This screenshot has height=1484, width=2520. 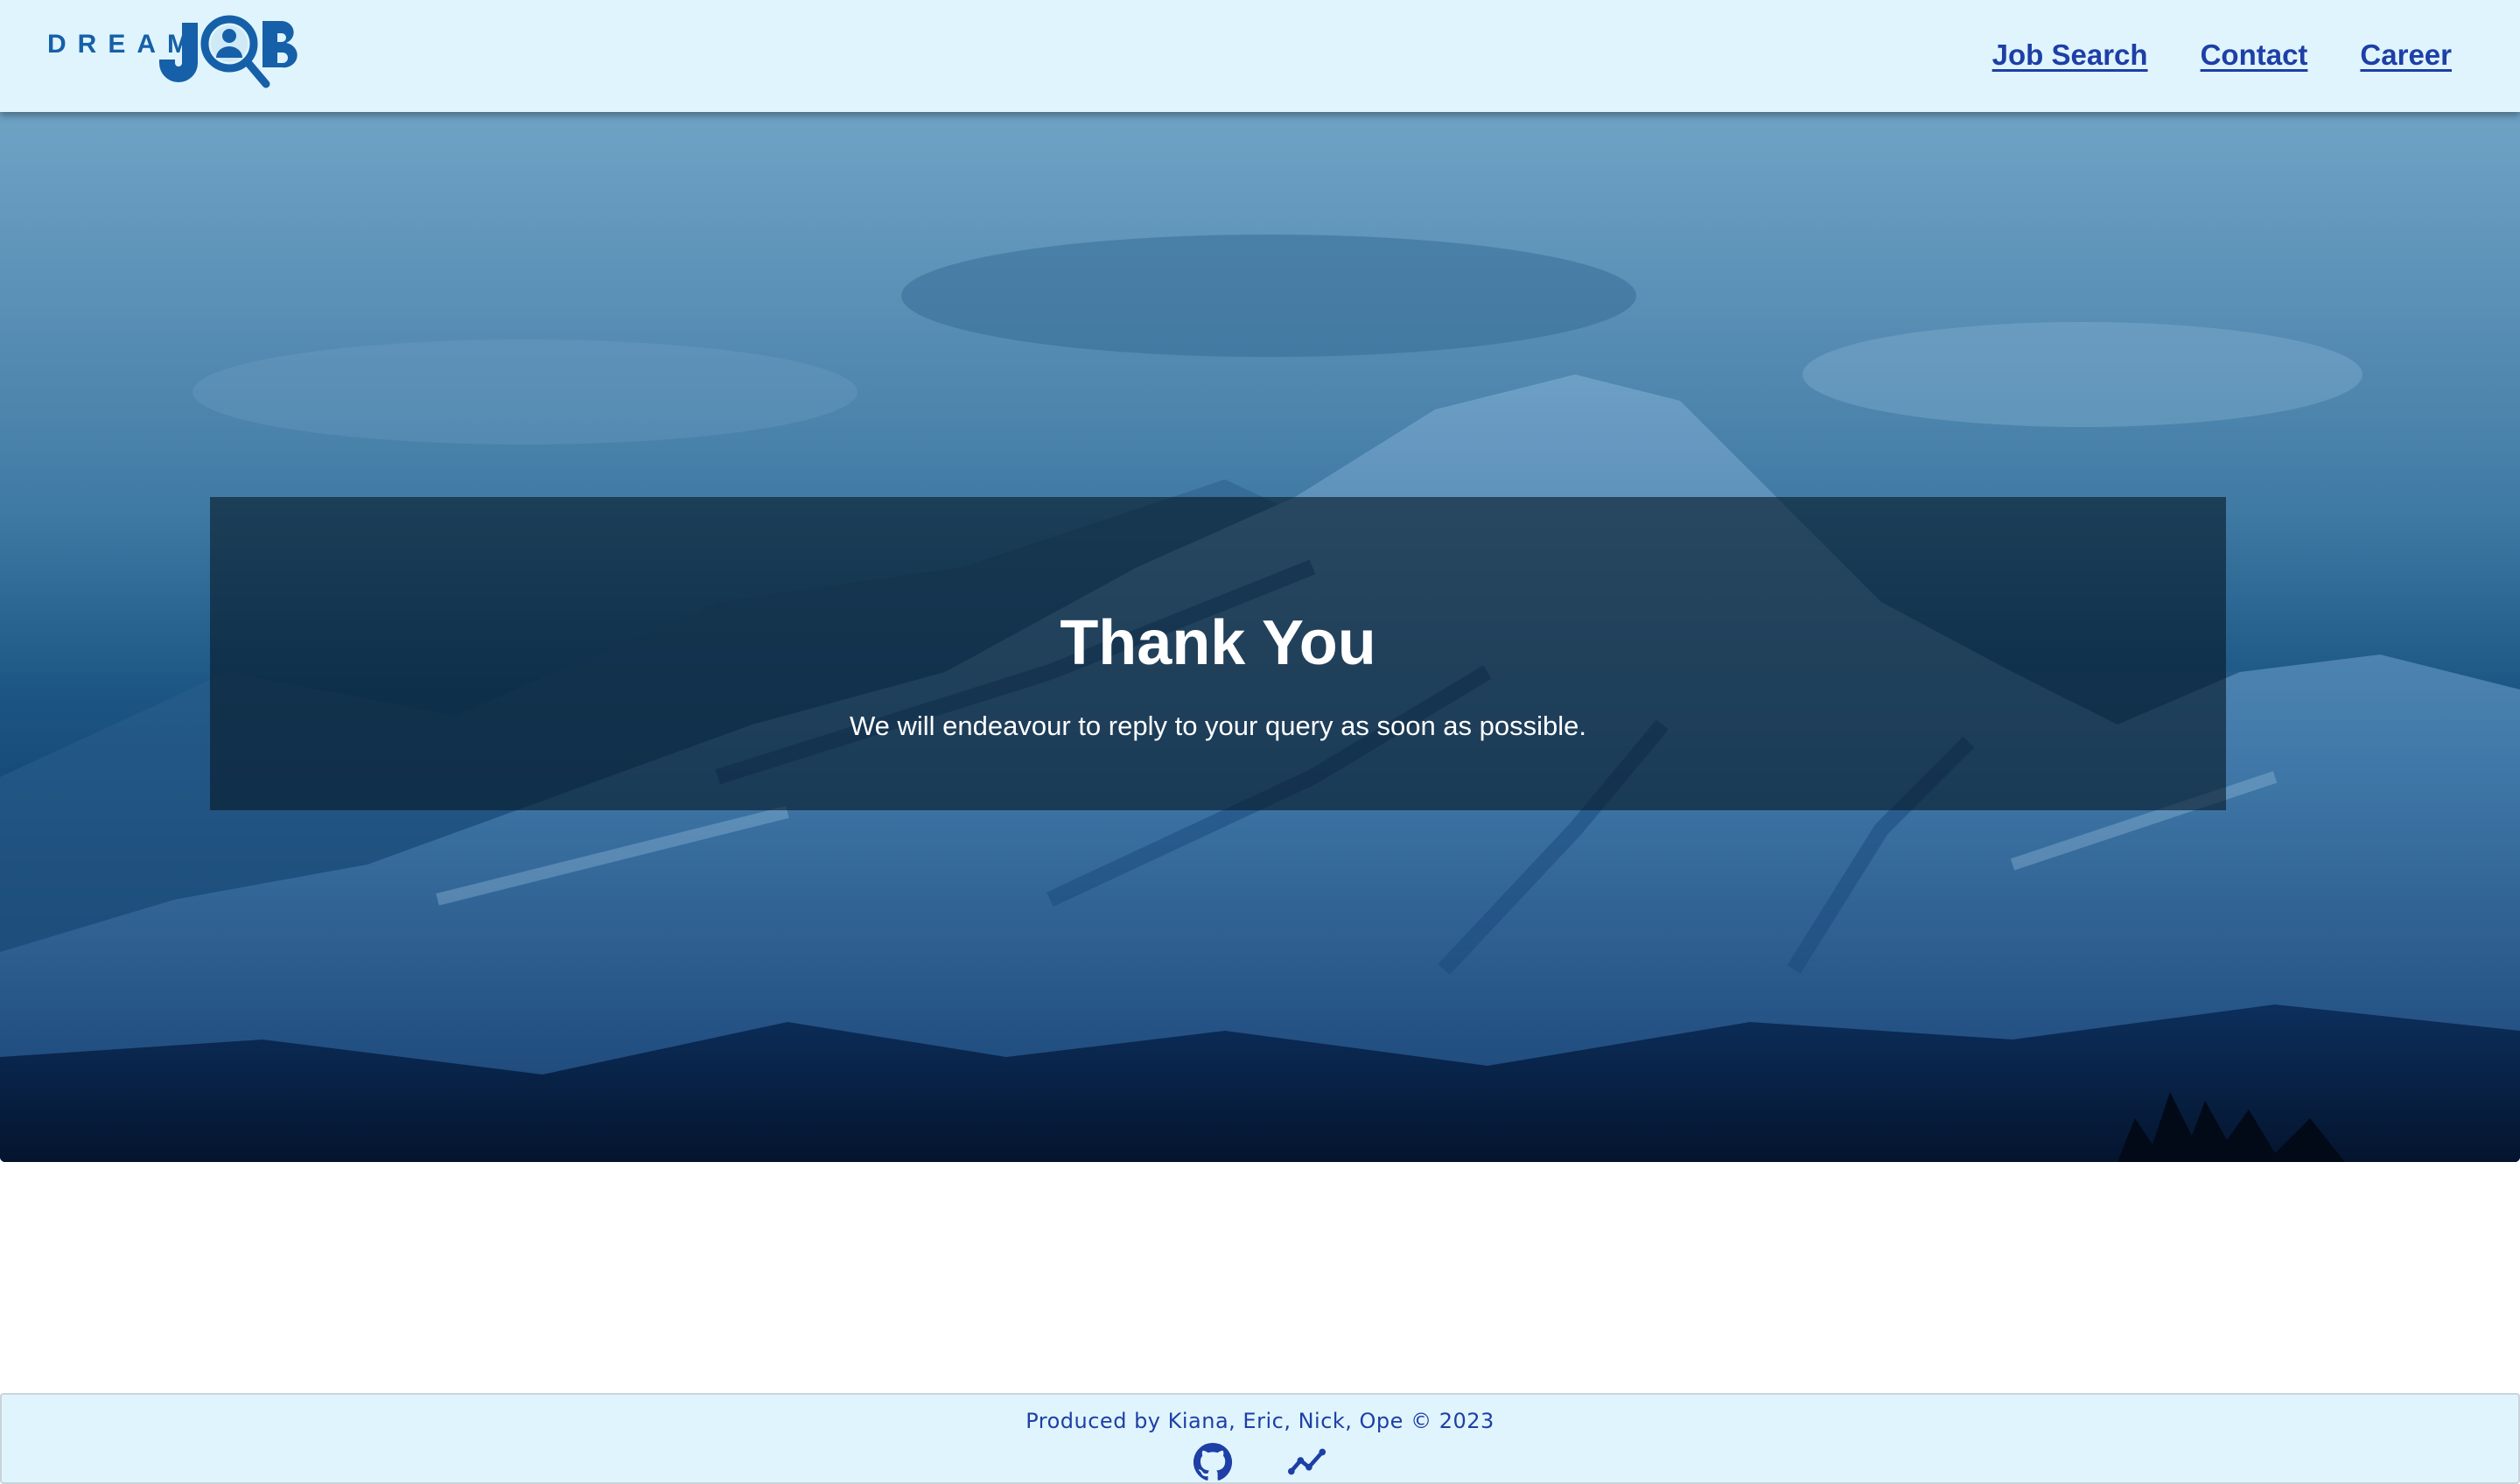 I want to click on site-header: DREAM Job Search Contact Career, so click(x=1260, y=56).